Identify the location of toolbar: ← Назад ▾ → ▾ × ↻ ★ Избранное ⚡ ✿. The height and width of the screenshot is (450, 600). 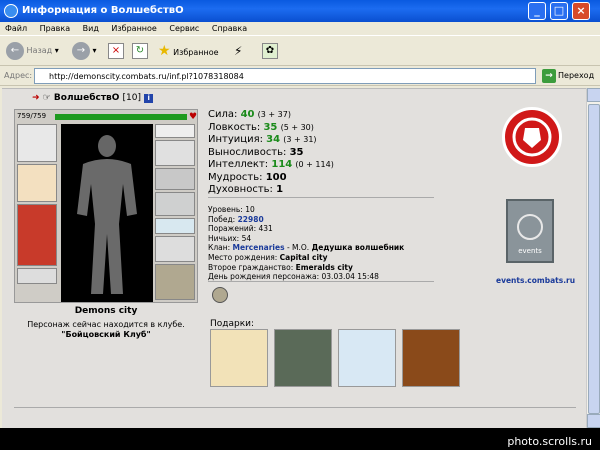
(300, 51).